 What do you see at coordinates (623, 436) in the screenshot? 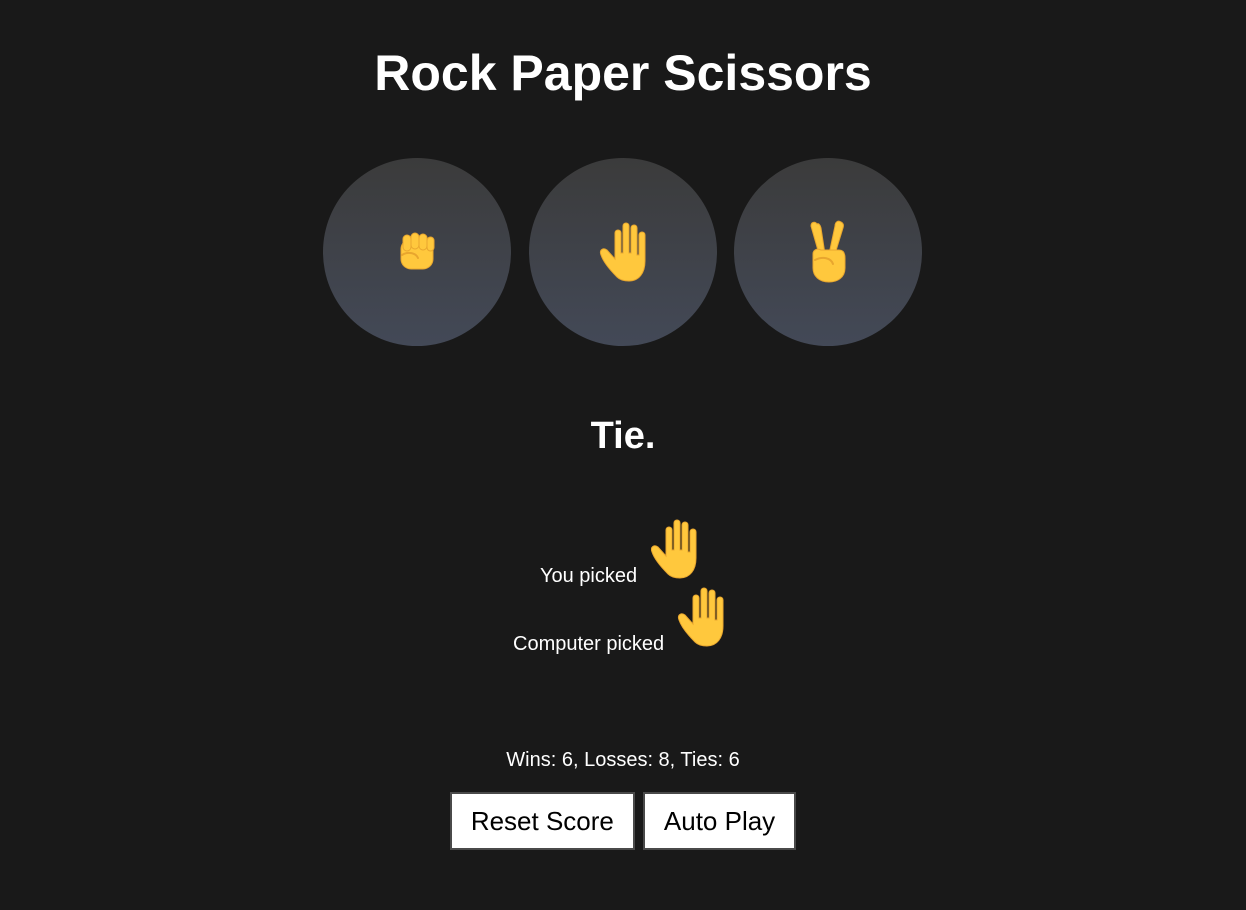
I see `result-text: Tie.` at bounding box center [623, 436].